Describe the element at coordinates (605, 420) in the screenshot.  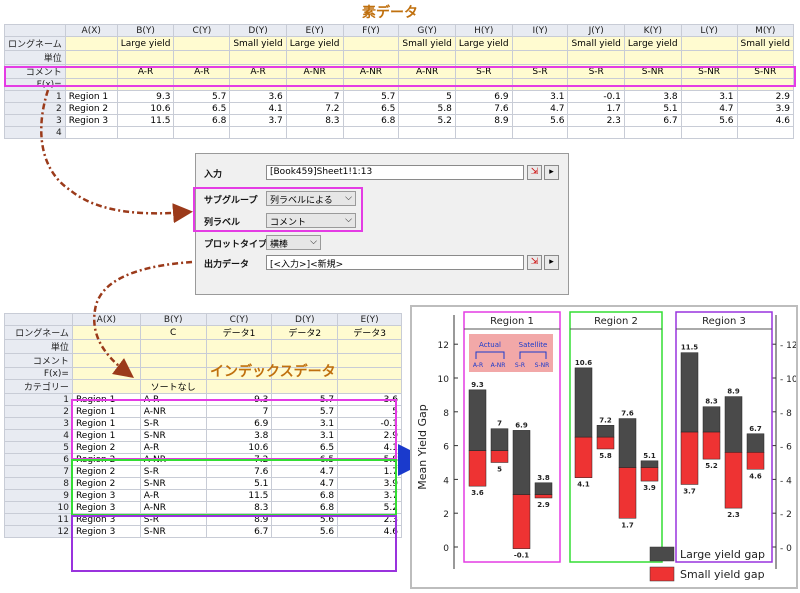
I see `data-label-top: 7.2` at that location.